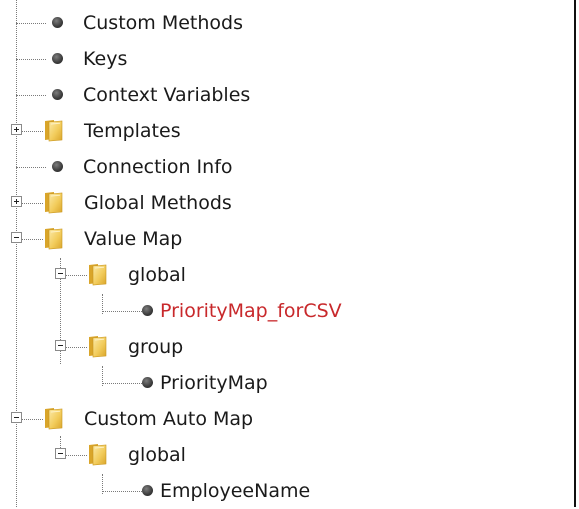 The image size is (579, 509). I want to click on tree-node-label: Value Map, so click(133, 239).